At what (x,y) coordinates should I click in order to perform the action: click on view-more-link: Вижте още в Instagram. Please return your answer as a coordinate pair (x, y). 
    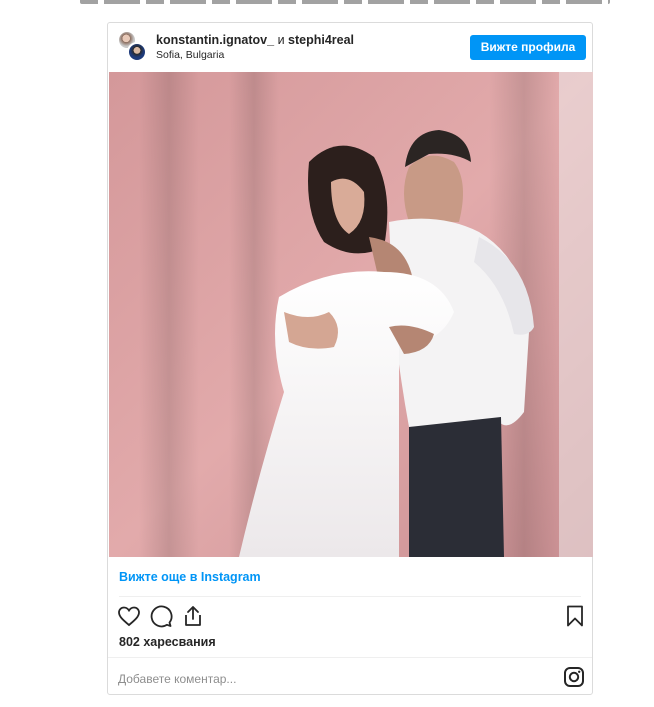
    Looking at the image, I should click on (190, 577).